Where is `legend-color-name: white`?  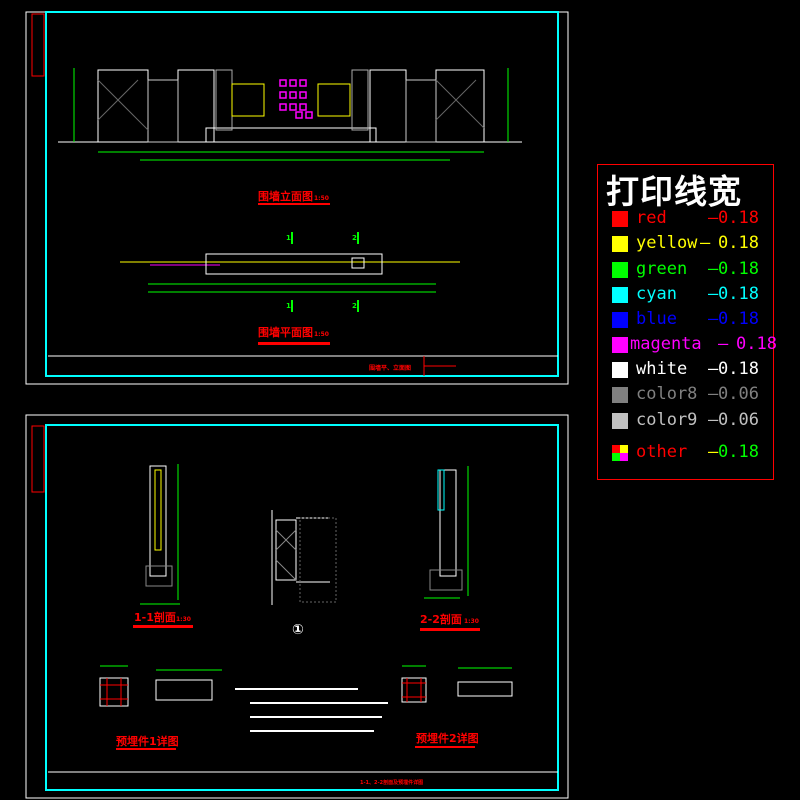
legend-color-name: white is located at coordinates (662, 369).